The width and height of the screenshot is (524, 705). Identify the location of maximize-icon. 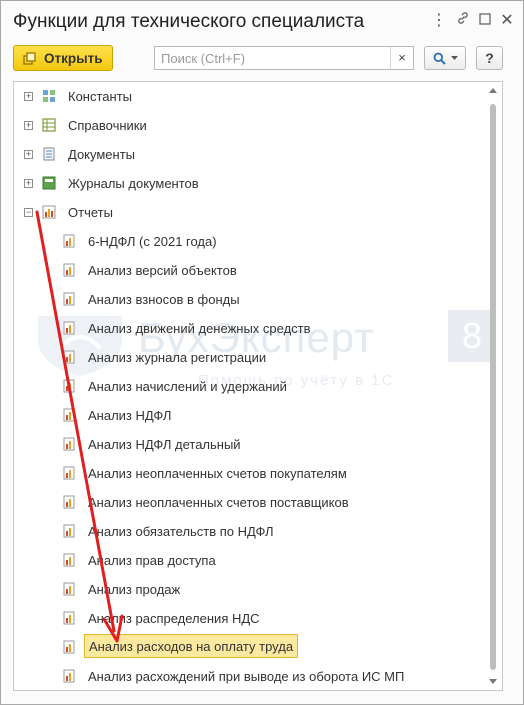
(485, 21).